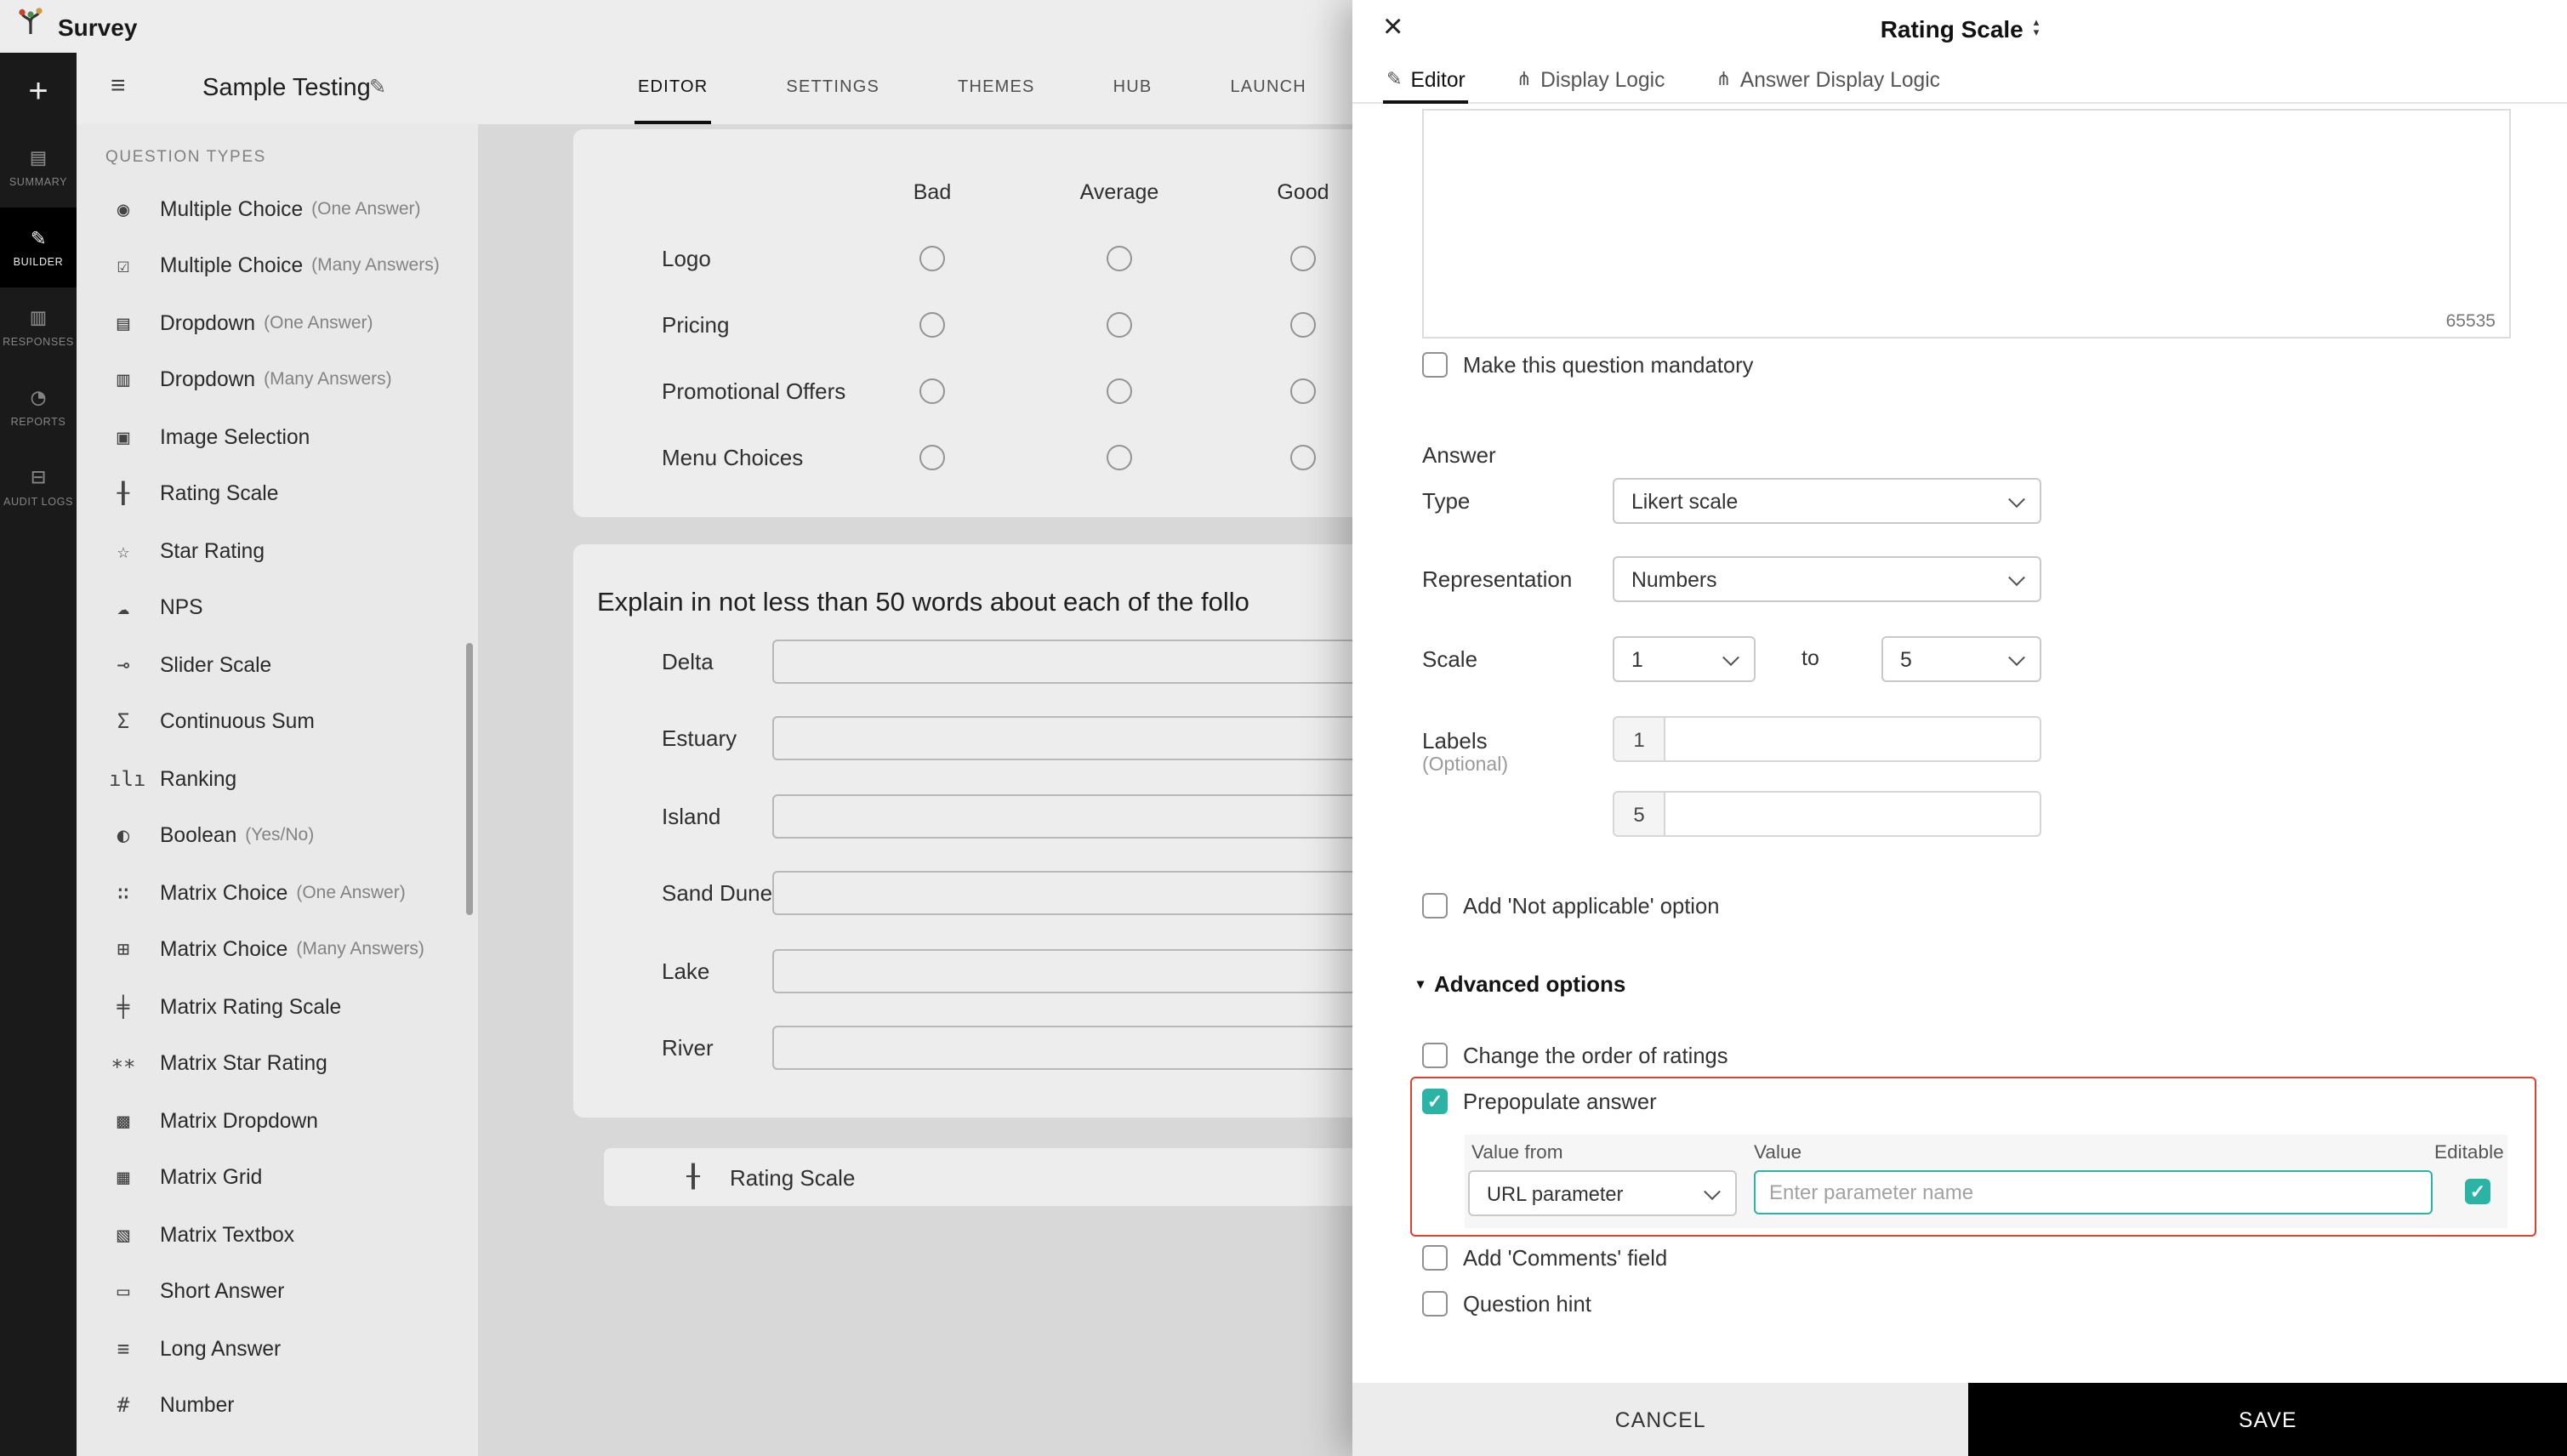 Image resolution: width=2567 pixels, height=1456 pixels. Describe the element at coordinates (1435, 1304) in the screenshot. I see `question-hint-checkbox` at that location.